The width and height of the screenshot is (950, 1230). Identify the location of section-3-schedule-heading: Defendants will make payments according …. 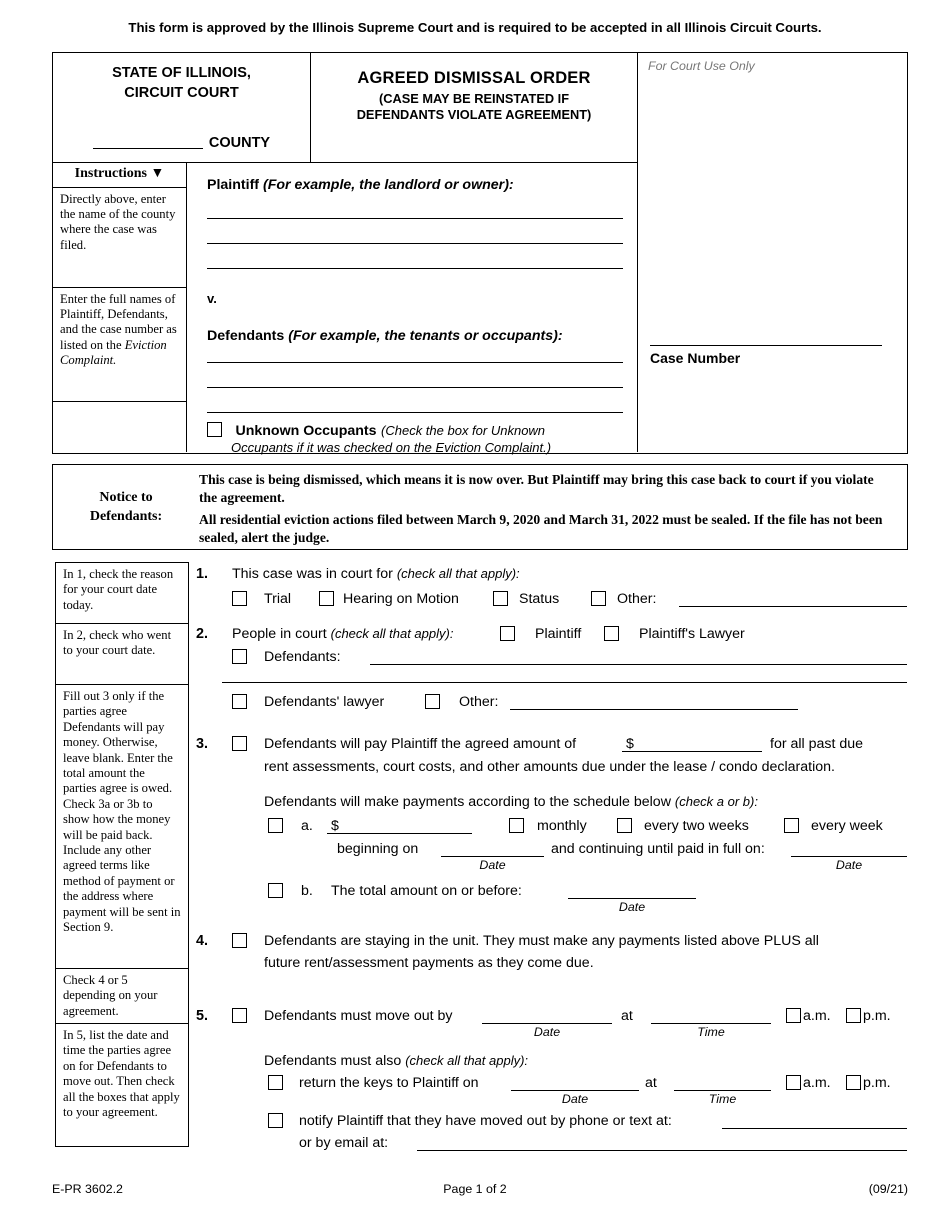
(511, 802).